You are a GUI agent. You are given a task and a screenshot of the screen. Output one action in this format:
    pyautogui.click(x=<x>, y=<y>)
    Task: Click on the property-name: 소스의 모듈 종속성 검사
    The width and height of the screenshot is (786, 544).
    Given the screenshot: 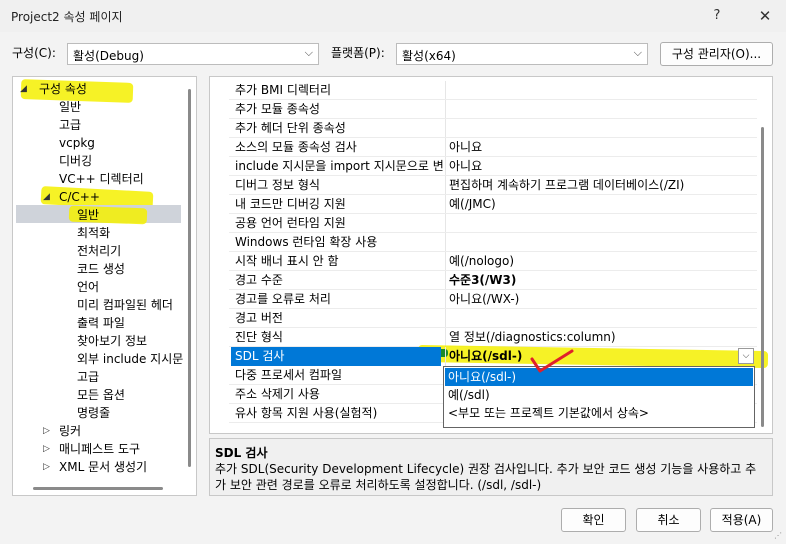 What is the action you would take?
    pyautogui.click(x=296, y=147)
    